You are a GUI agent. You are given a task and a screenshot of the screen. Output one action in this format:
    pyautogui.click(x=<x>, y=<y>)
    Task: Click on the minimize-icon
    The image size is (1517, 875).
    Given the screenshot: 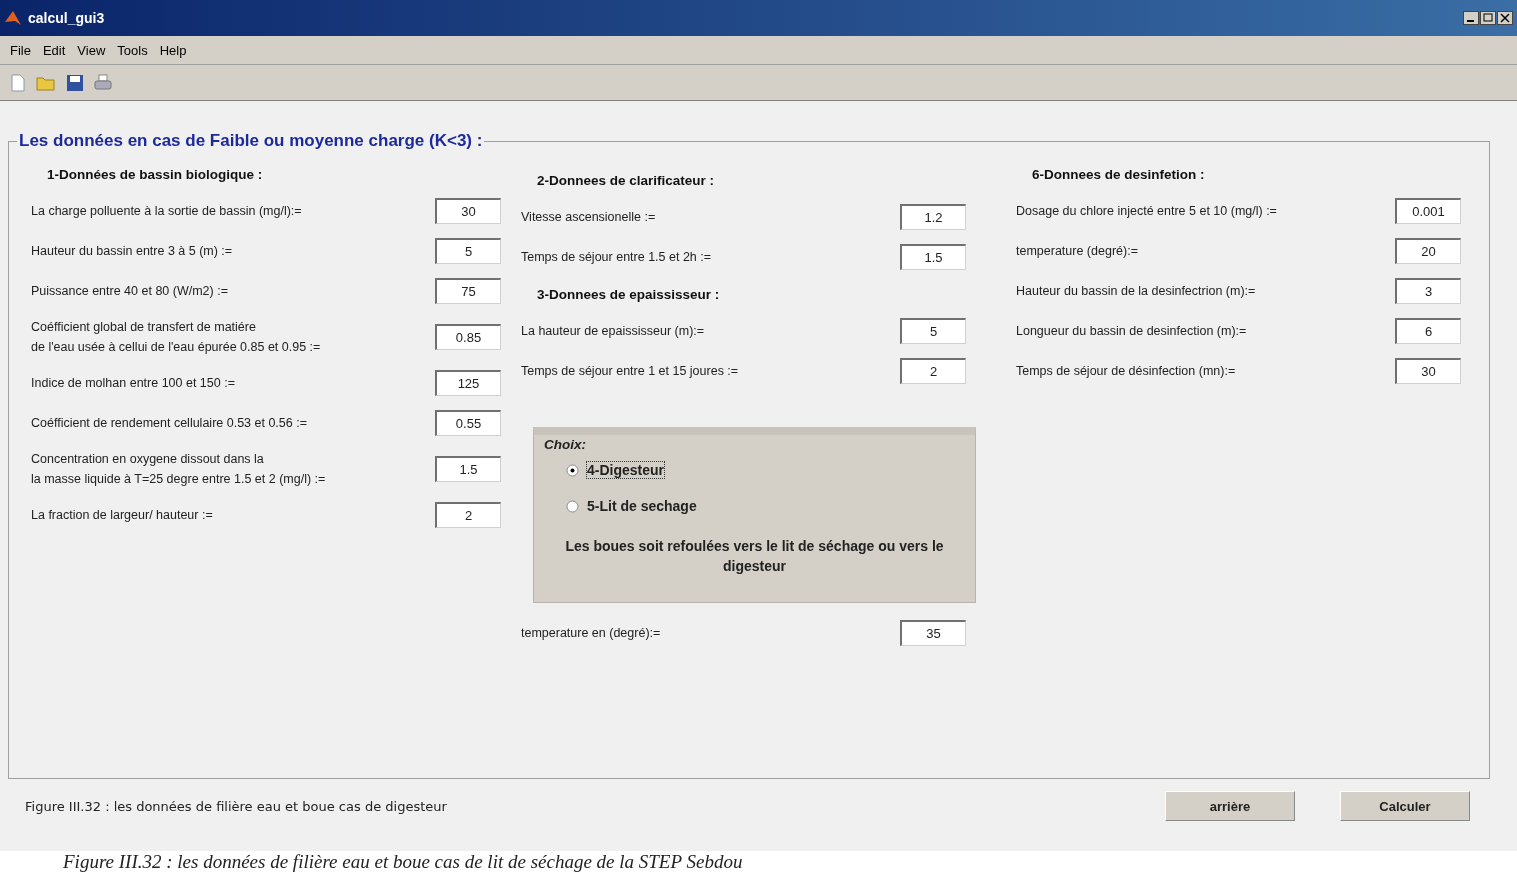 What is the action you would take?
    pyautogui.click(x=1471, y=18)
    